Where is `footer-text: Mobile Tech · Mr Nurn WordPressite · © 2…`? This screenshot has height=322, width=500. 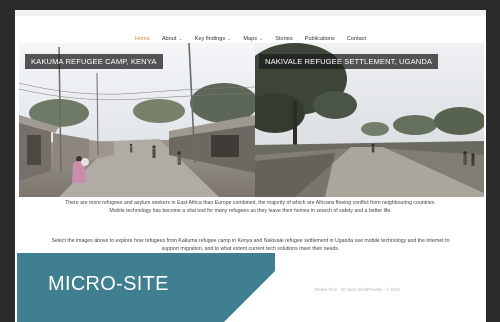 footer-text: Mobile Tech · Mr Nurn WordPressite · © 2… is located at coordinates (357, 289).